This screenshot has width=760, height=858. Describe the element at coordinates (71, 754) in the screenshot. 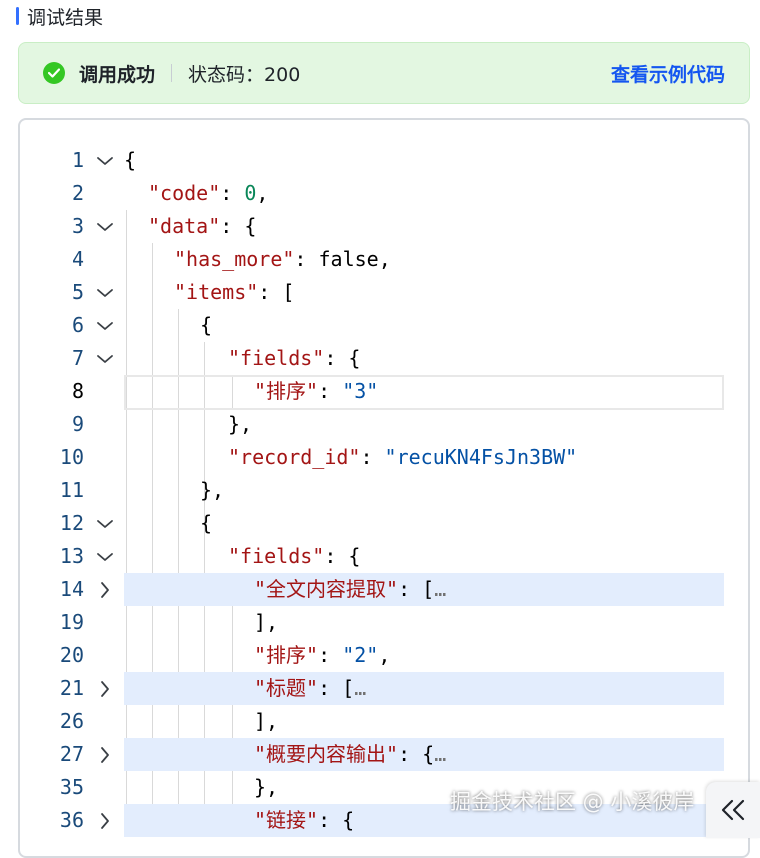

I see `line-number: 27` at that location.